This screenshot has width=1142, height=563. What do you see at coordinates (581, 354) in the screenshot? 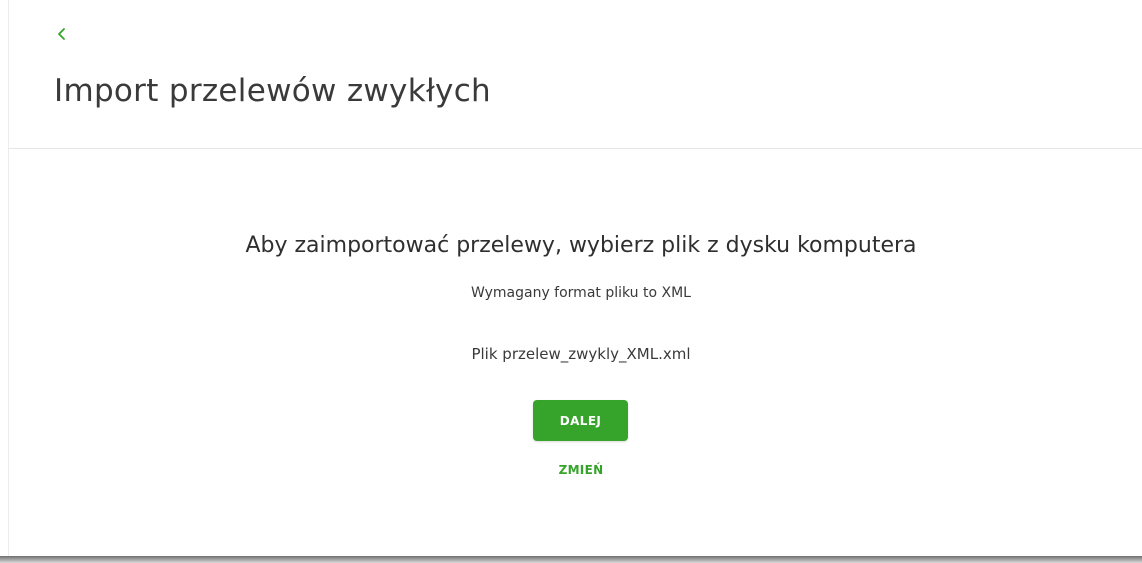
I see `selected-file-name: Plik przelew_zwykly_XML.xml` at bounding box center [581, 354].